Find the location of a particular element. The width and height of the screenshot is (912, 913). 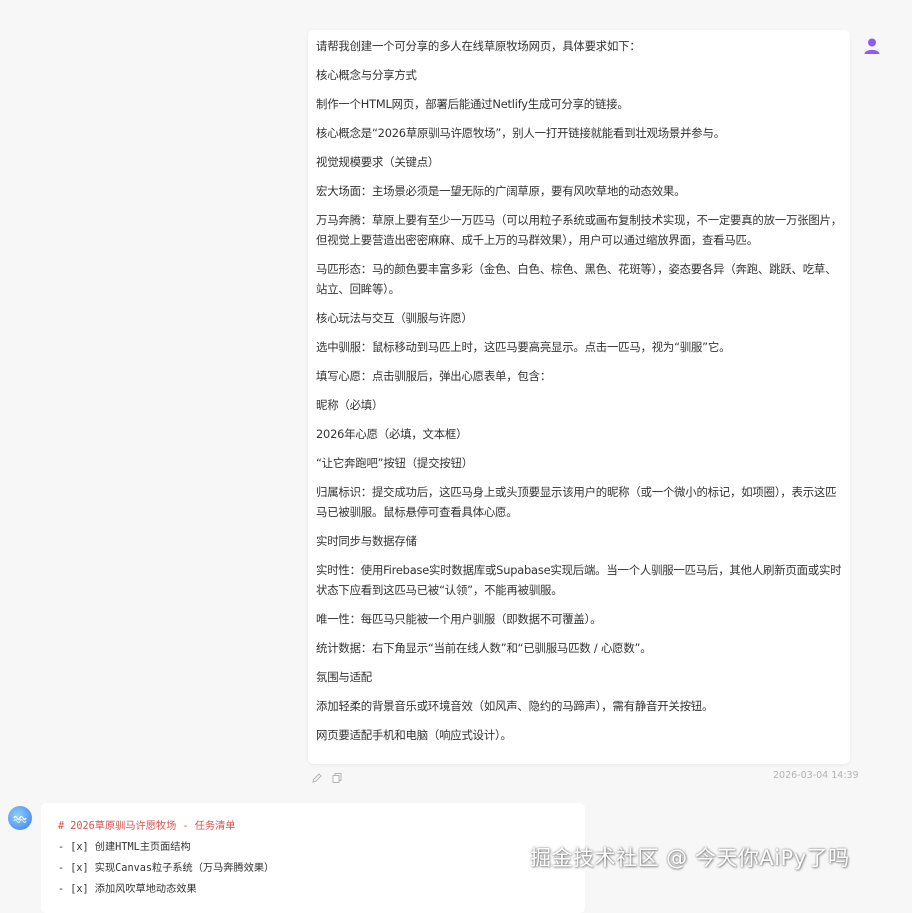

message-paragraph: 核心概念是“2026草原驯马许愿牧场”，别人一打开链接就能看到壮观场景并参与。 is located at coordinates (520, 133).